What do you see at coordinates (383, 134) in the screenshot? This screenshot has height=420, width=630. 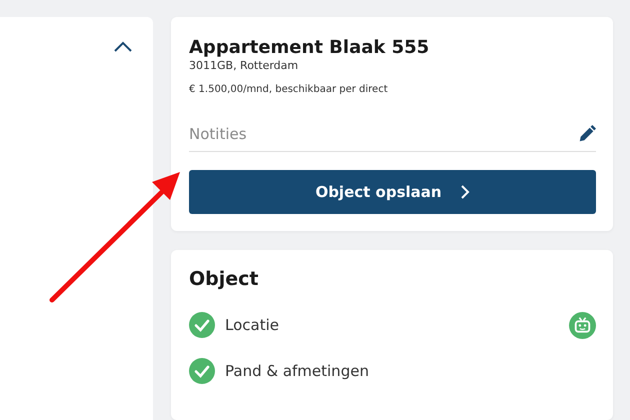 I see `notes-field: Notities` at bounding box center [383, 134].